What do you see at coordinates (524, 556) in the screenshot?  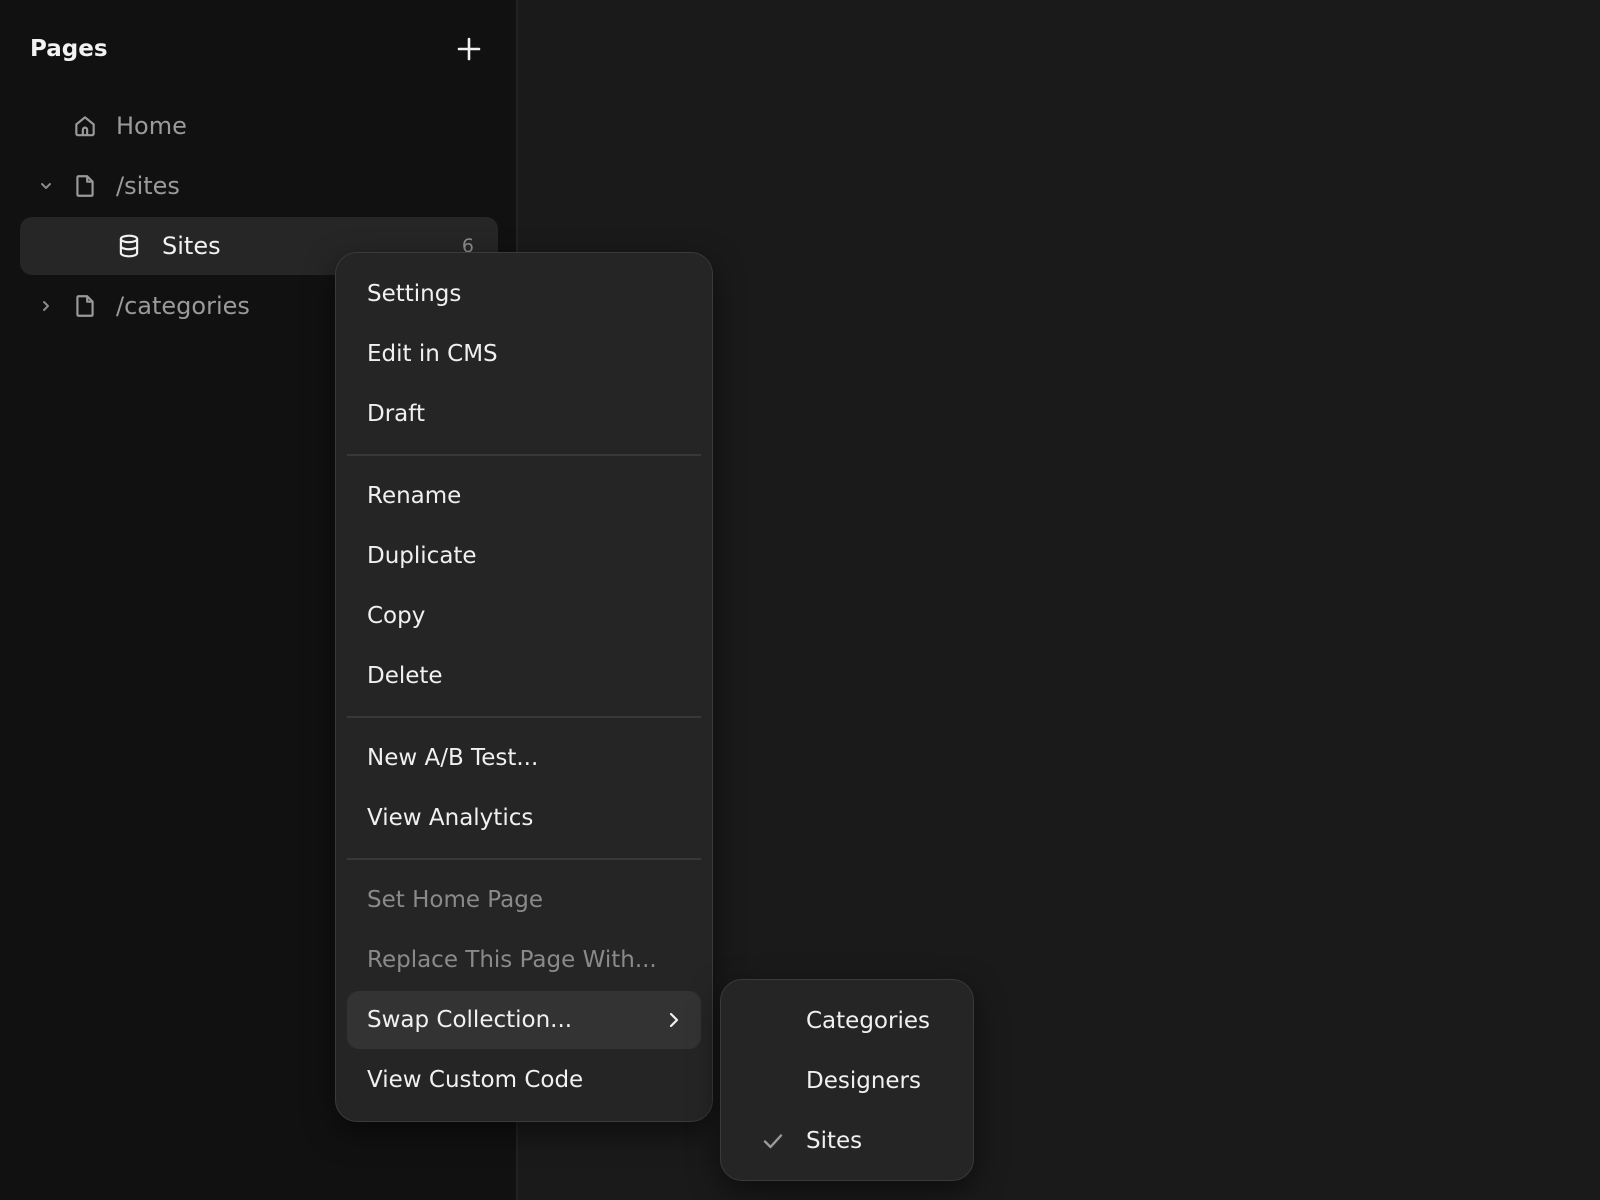 I see `menu-item-duplicate: Duplicate` at bounding box center [524, 556].